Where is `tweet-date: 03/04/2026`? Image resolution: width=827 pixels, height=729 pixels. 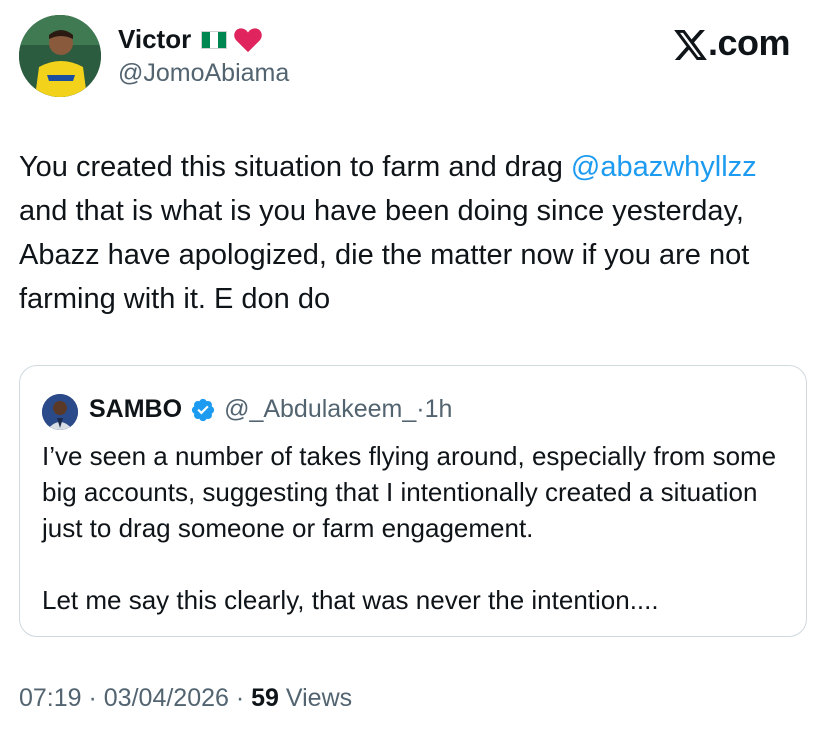 tweet-date: 03/04/2026 is located at coordinates (166, 698).